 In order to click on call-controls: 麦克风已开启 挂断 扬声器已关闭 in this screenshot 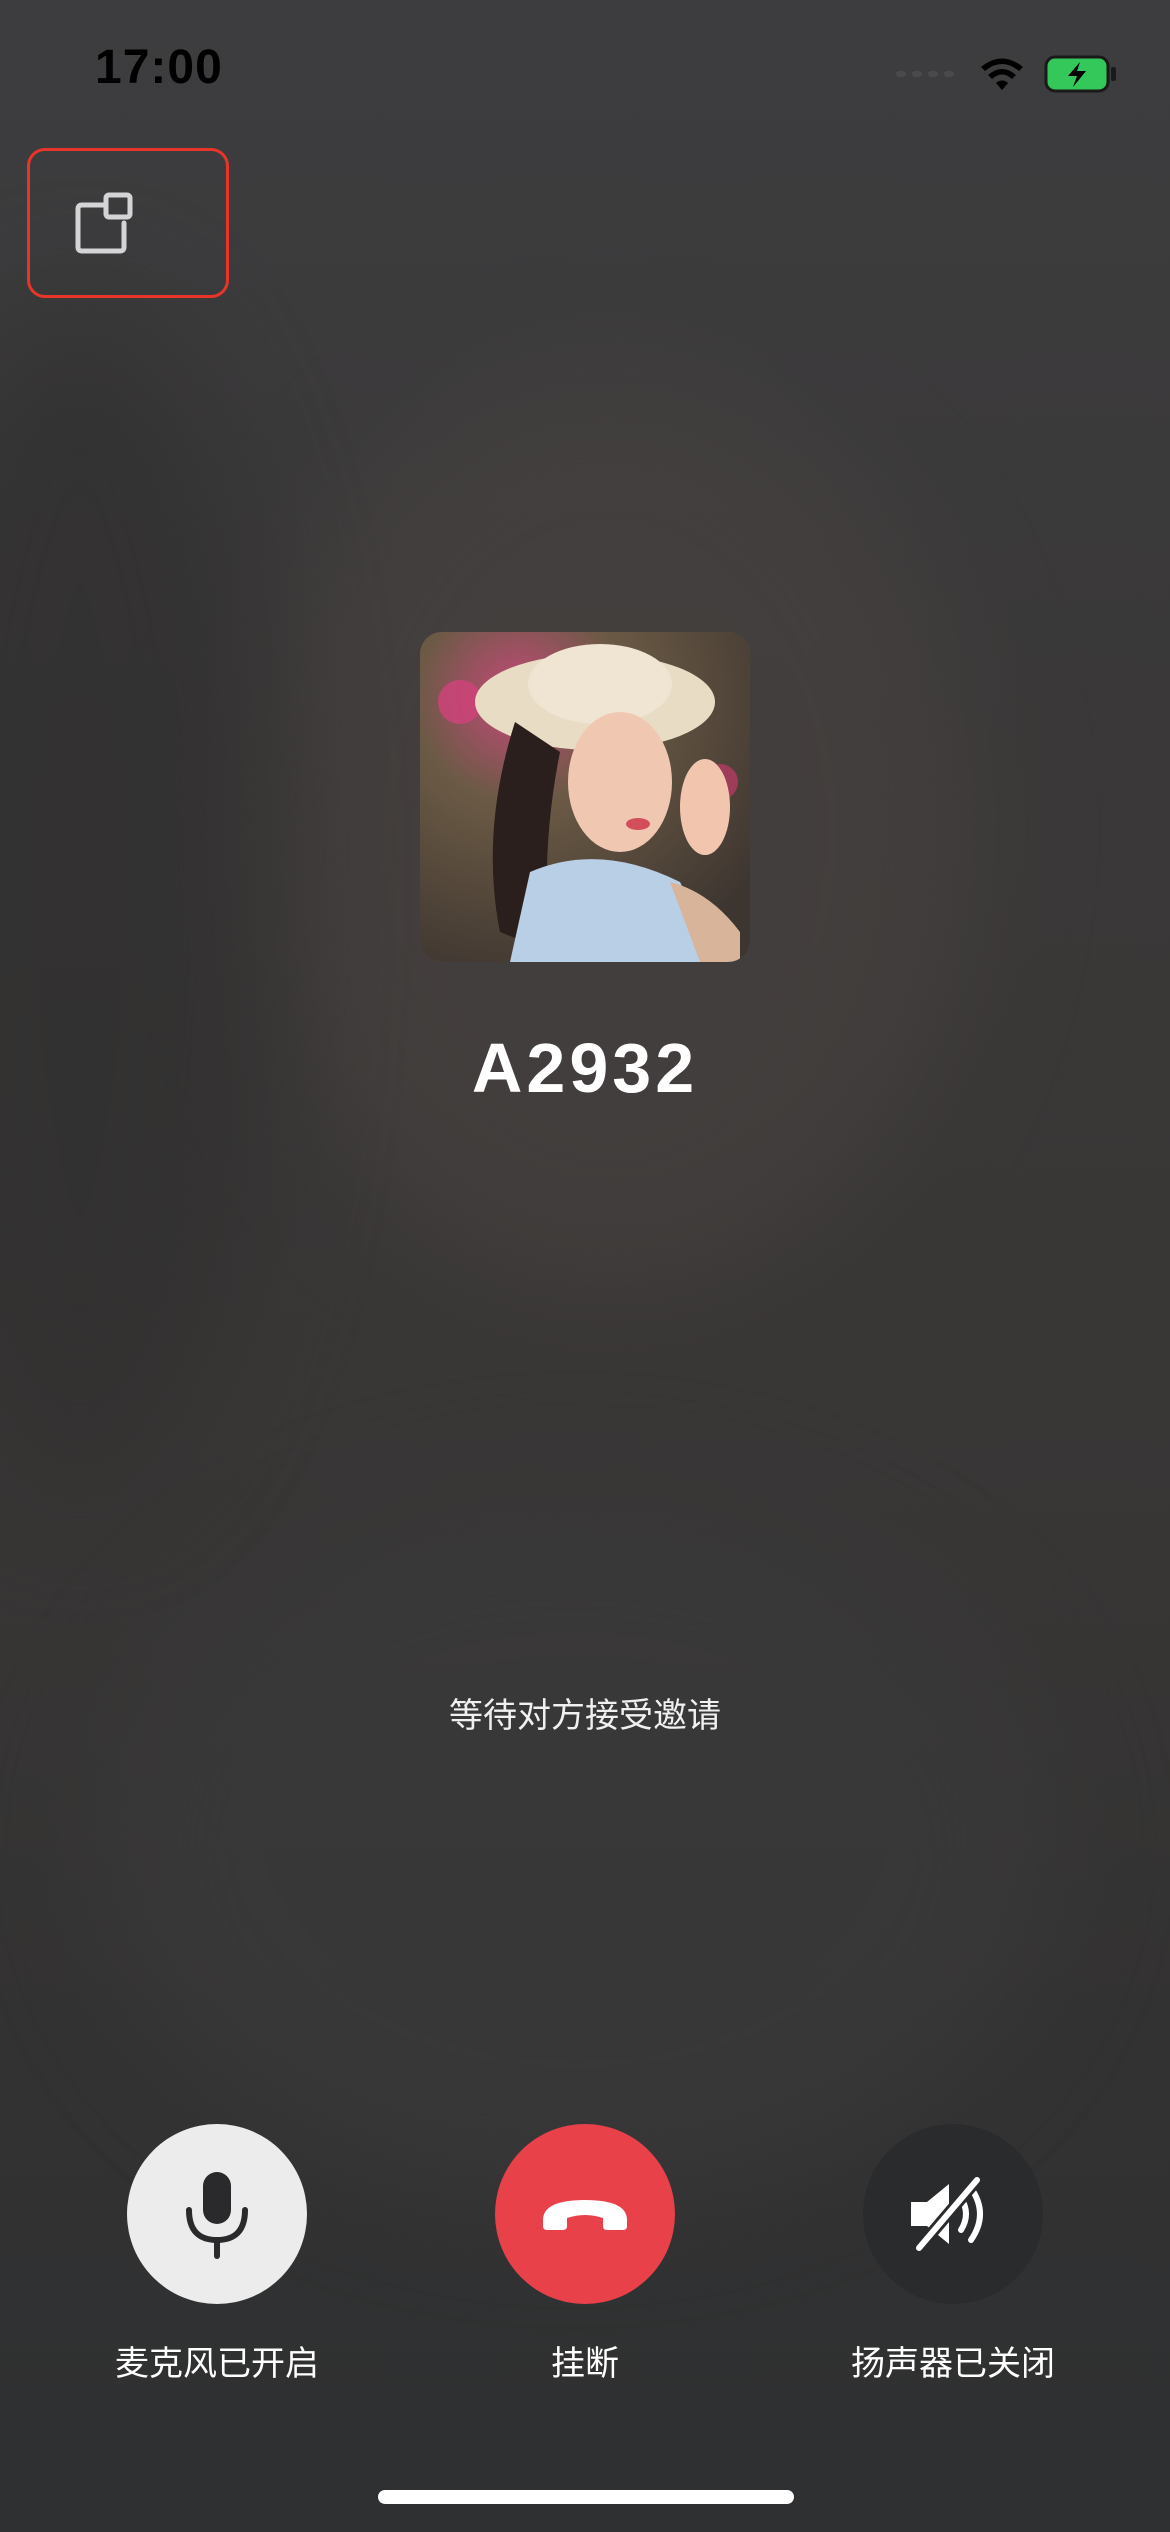, I will do `click(585, 2264)`.